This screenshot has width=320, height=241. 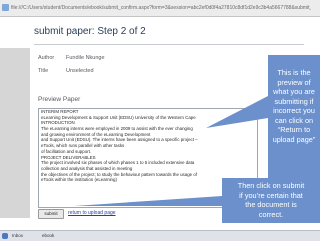 What do you see at coordinates (46, 58) in the screenshot?
I see `author-label: Author` at bounding box center [46, 58].